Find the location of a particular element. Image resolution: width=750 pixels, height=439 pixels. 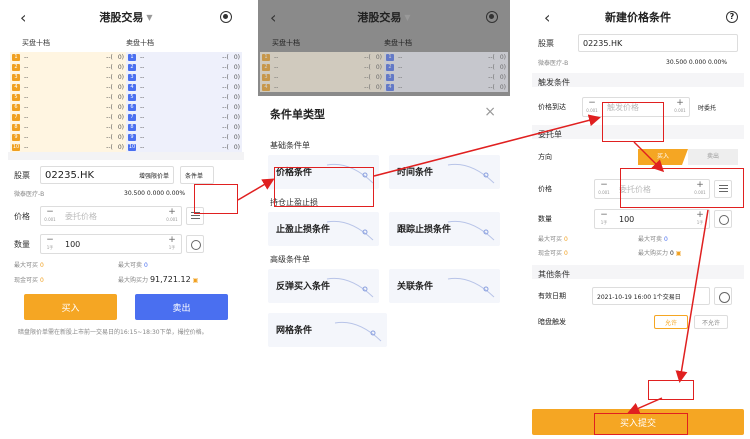

condition-card: 关联条件 is located at coordinates (444, 286).